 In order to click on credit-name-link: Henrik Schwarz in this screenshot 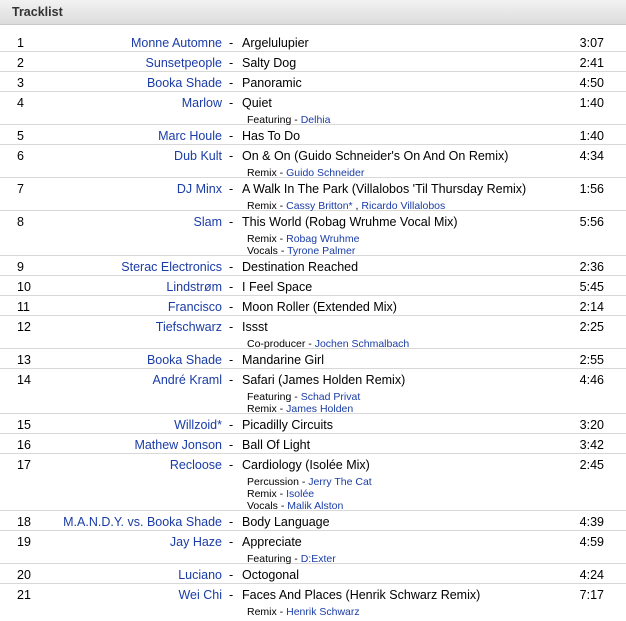, I will do `click(323, 612)`.